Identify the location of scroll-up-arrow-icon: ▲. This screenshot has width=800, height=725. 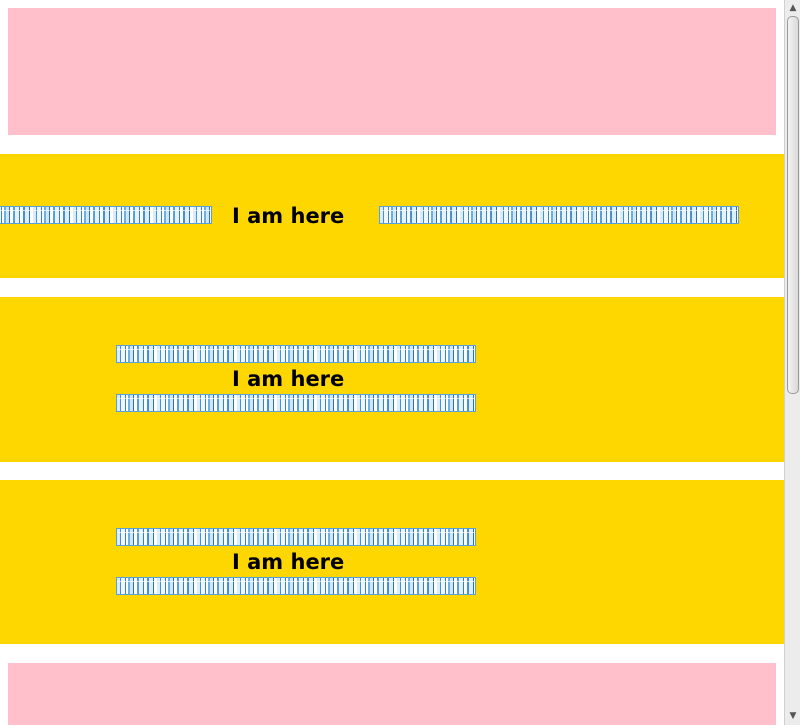
(793, 8).